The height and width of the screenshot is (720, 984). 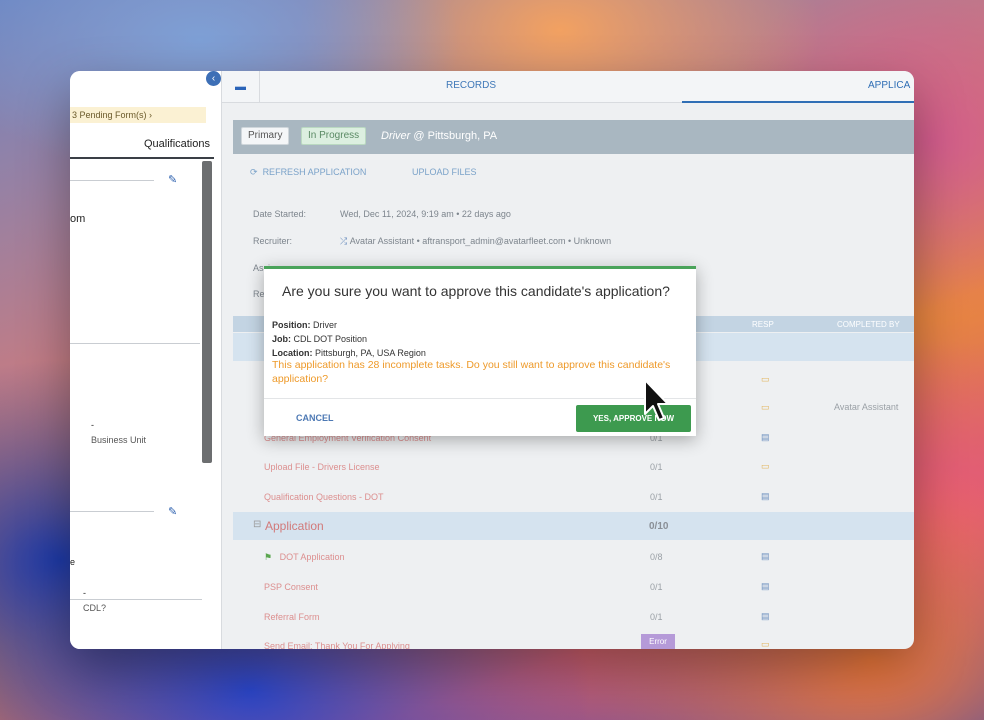 I want to click on error-badge: Error, so click(x=658, y=641).